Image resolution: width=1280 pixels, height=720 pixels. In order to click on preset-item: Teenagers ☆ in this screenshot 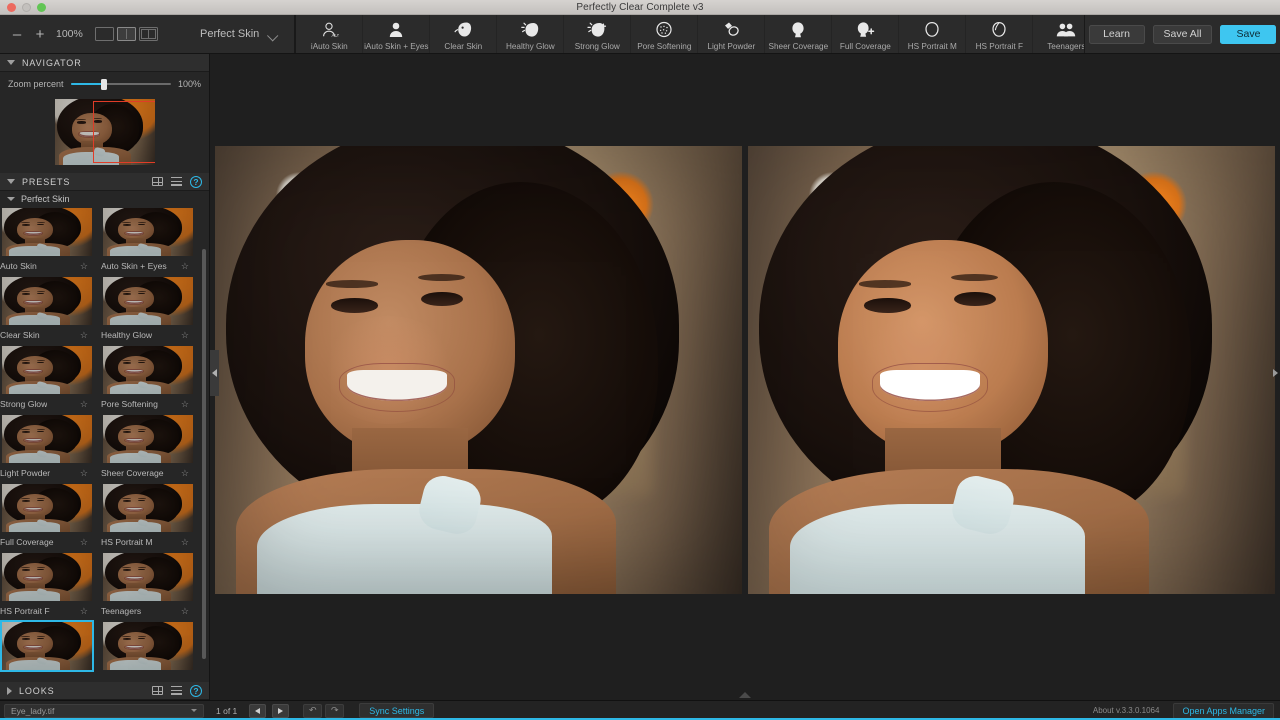, I will do `click(149, 585)`.